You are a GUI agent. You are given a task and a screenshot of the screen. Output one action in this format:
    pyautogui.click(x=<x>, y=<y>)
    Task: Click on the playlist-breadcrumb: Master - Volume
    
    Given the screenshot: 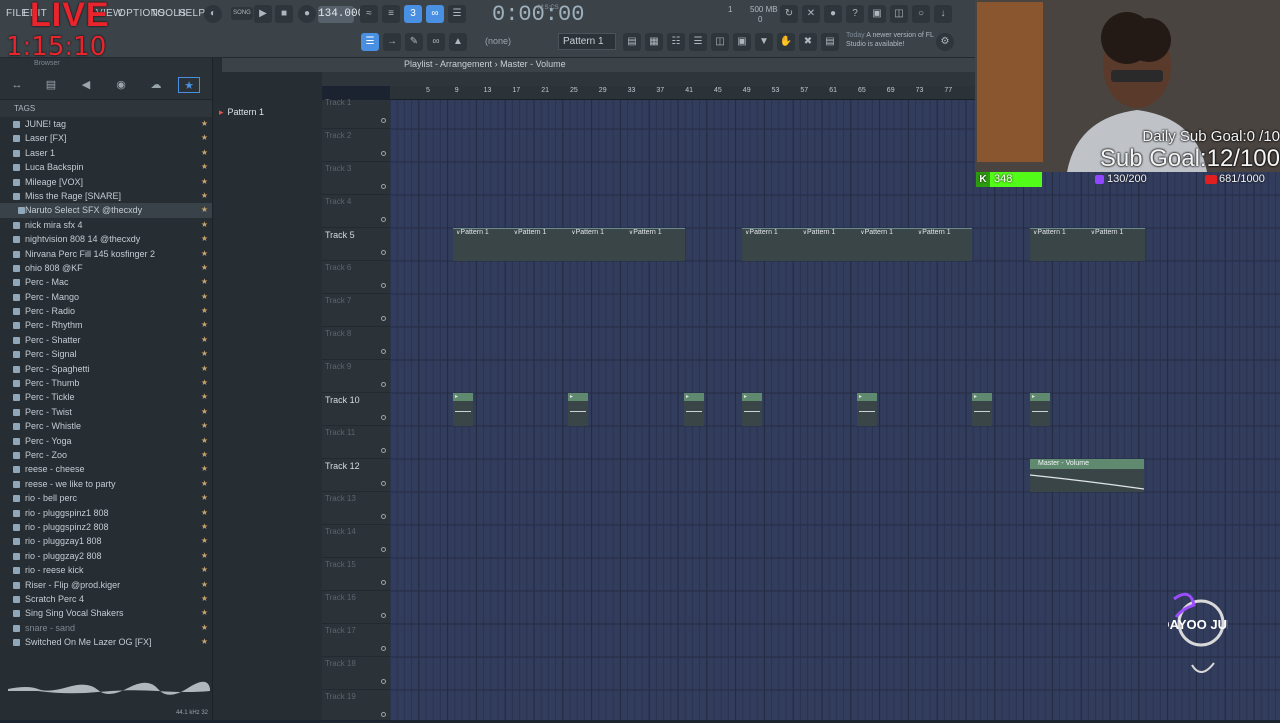 What is the action you would take?
    pyautogui.click(x=533, y=64)
    